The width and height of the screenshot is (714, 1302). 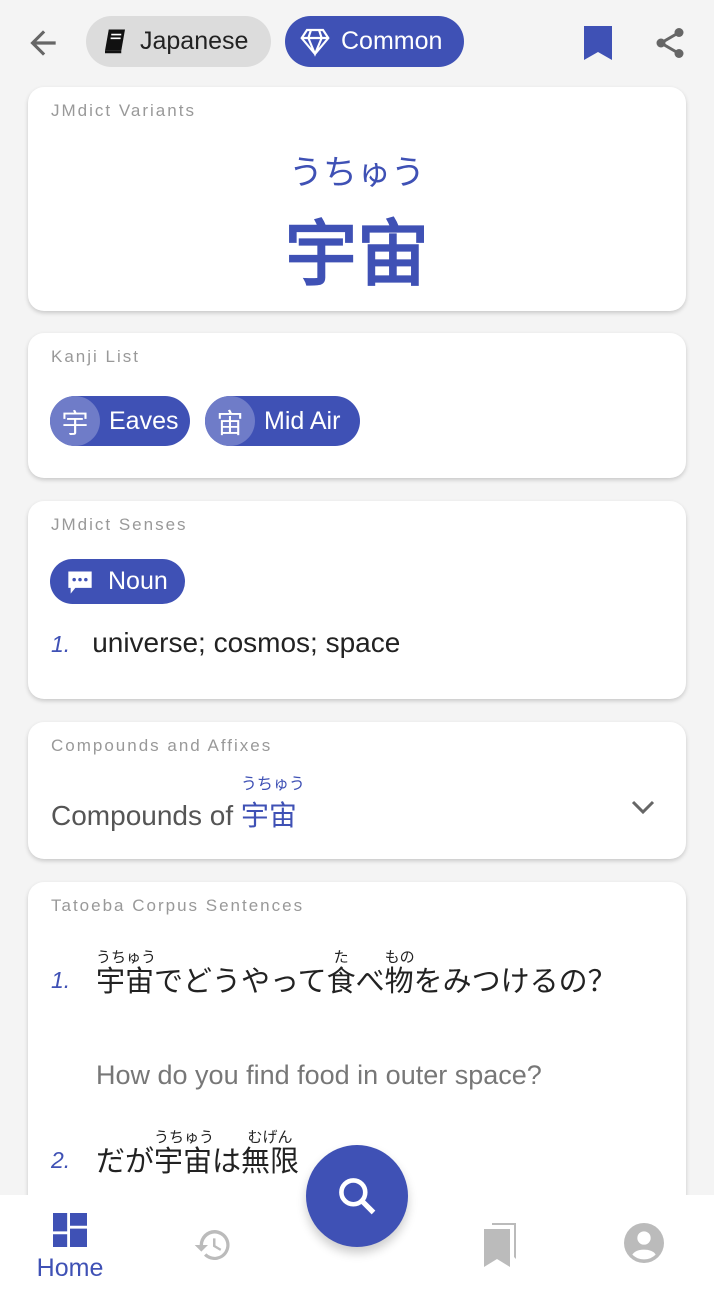 I want to click on kanji-list-card: Kanji List 宇 Eaves 宙 Mid Air, so click(x=357, y=405).